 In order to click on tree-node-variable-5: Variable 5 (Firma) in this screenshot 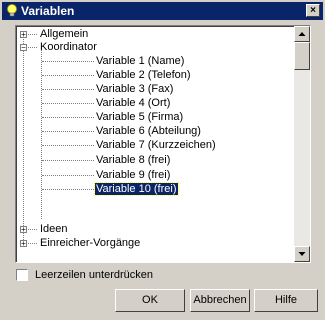, I will do `click(139, 117)`.